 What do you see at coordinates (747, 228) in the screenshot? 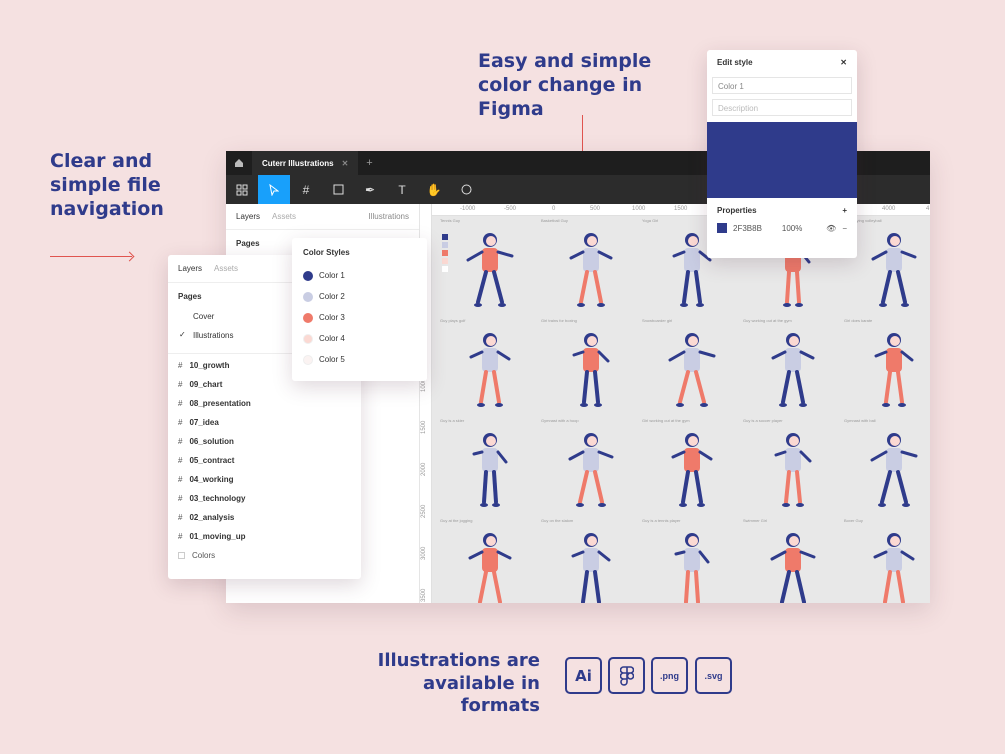
I see `fill-hex: 2F3B8B` at bounding box center [747, 228].